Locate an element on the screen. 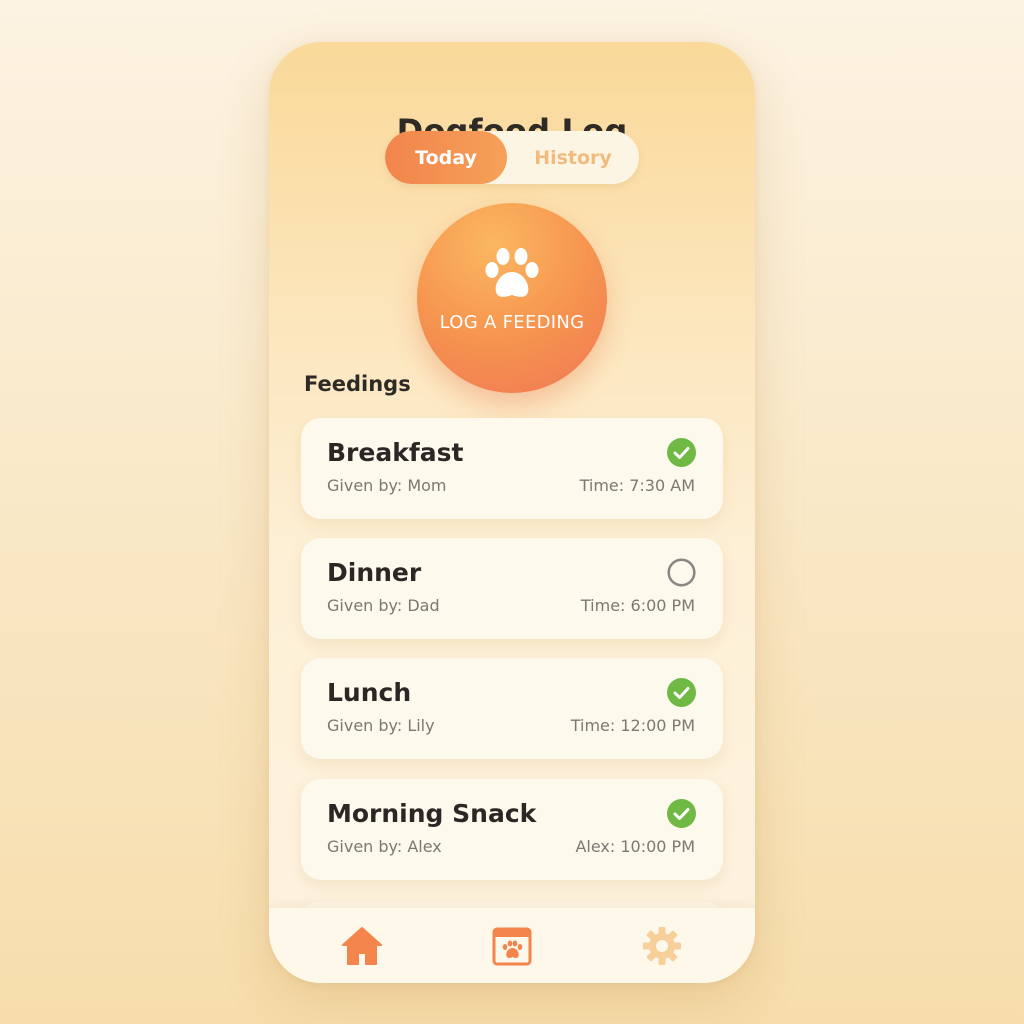 The height and width of the screenshot is (1024, 1024). log-feeding-label: LOG A FEEDING is located at coordinates (512, 322).